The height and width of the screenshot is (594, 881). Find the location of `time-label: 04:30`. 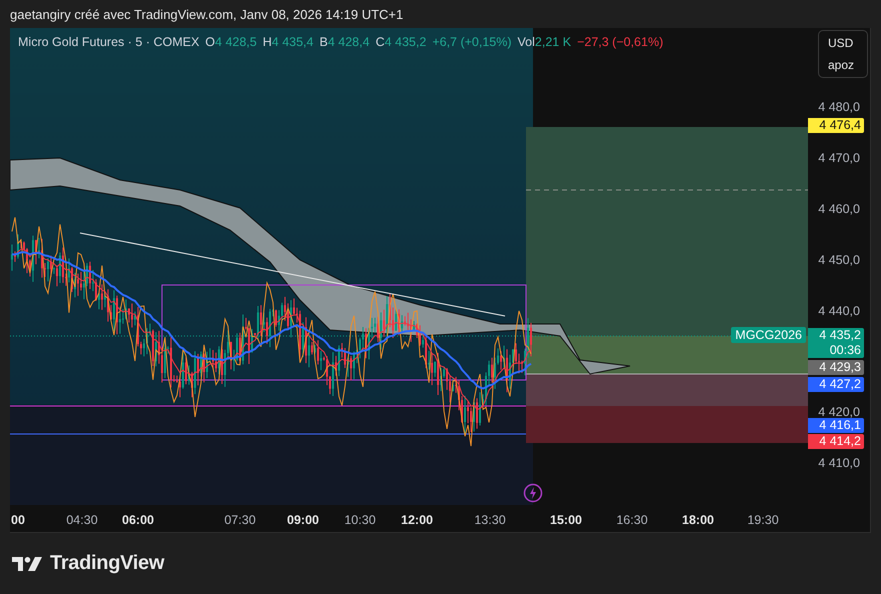

time-label: 04:30 is located at coordinates (82, 520).